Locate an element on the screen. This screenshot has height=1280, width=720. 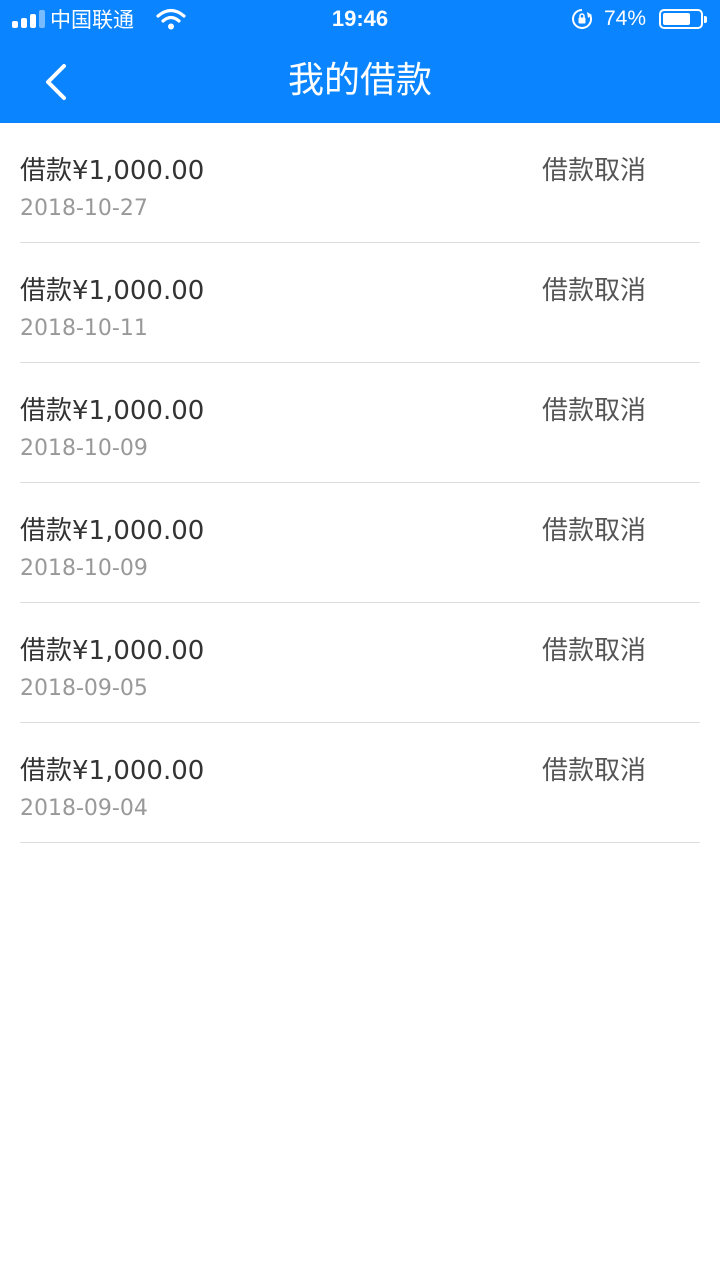
list-item: 借款¥1,000.00 2018-10-27 借款取消 is located at coordinates (360, 183).